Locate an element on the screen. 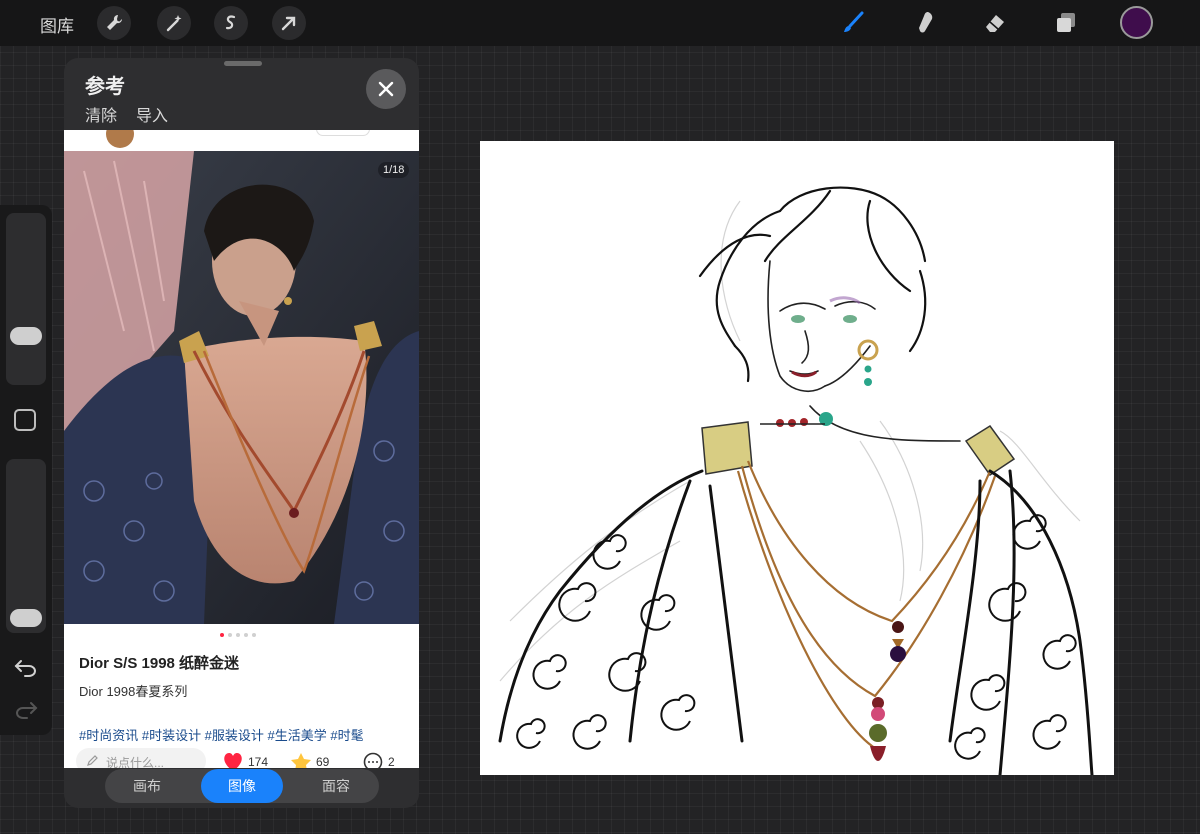  tab-image: 图像 is located at coordinates (242, 786).